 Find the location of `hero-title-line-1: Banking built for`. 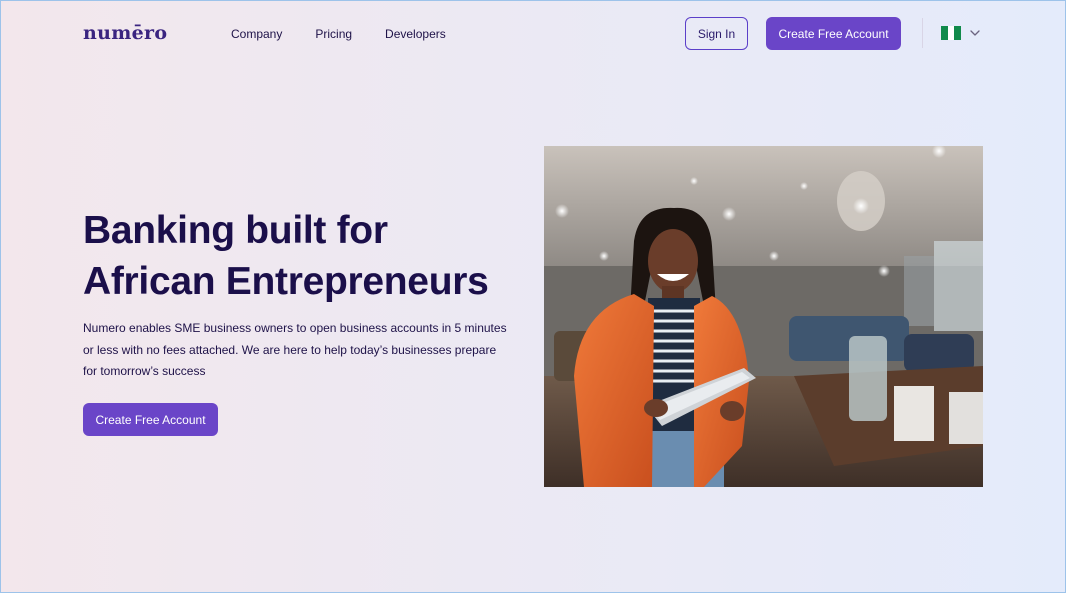

hero-title-line-1: Banking built for is located at coordinates (235, 230).